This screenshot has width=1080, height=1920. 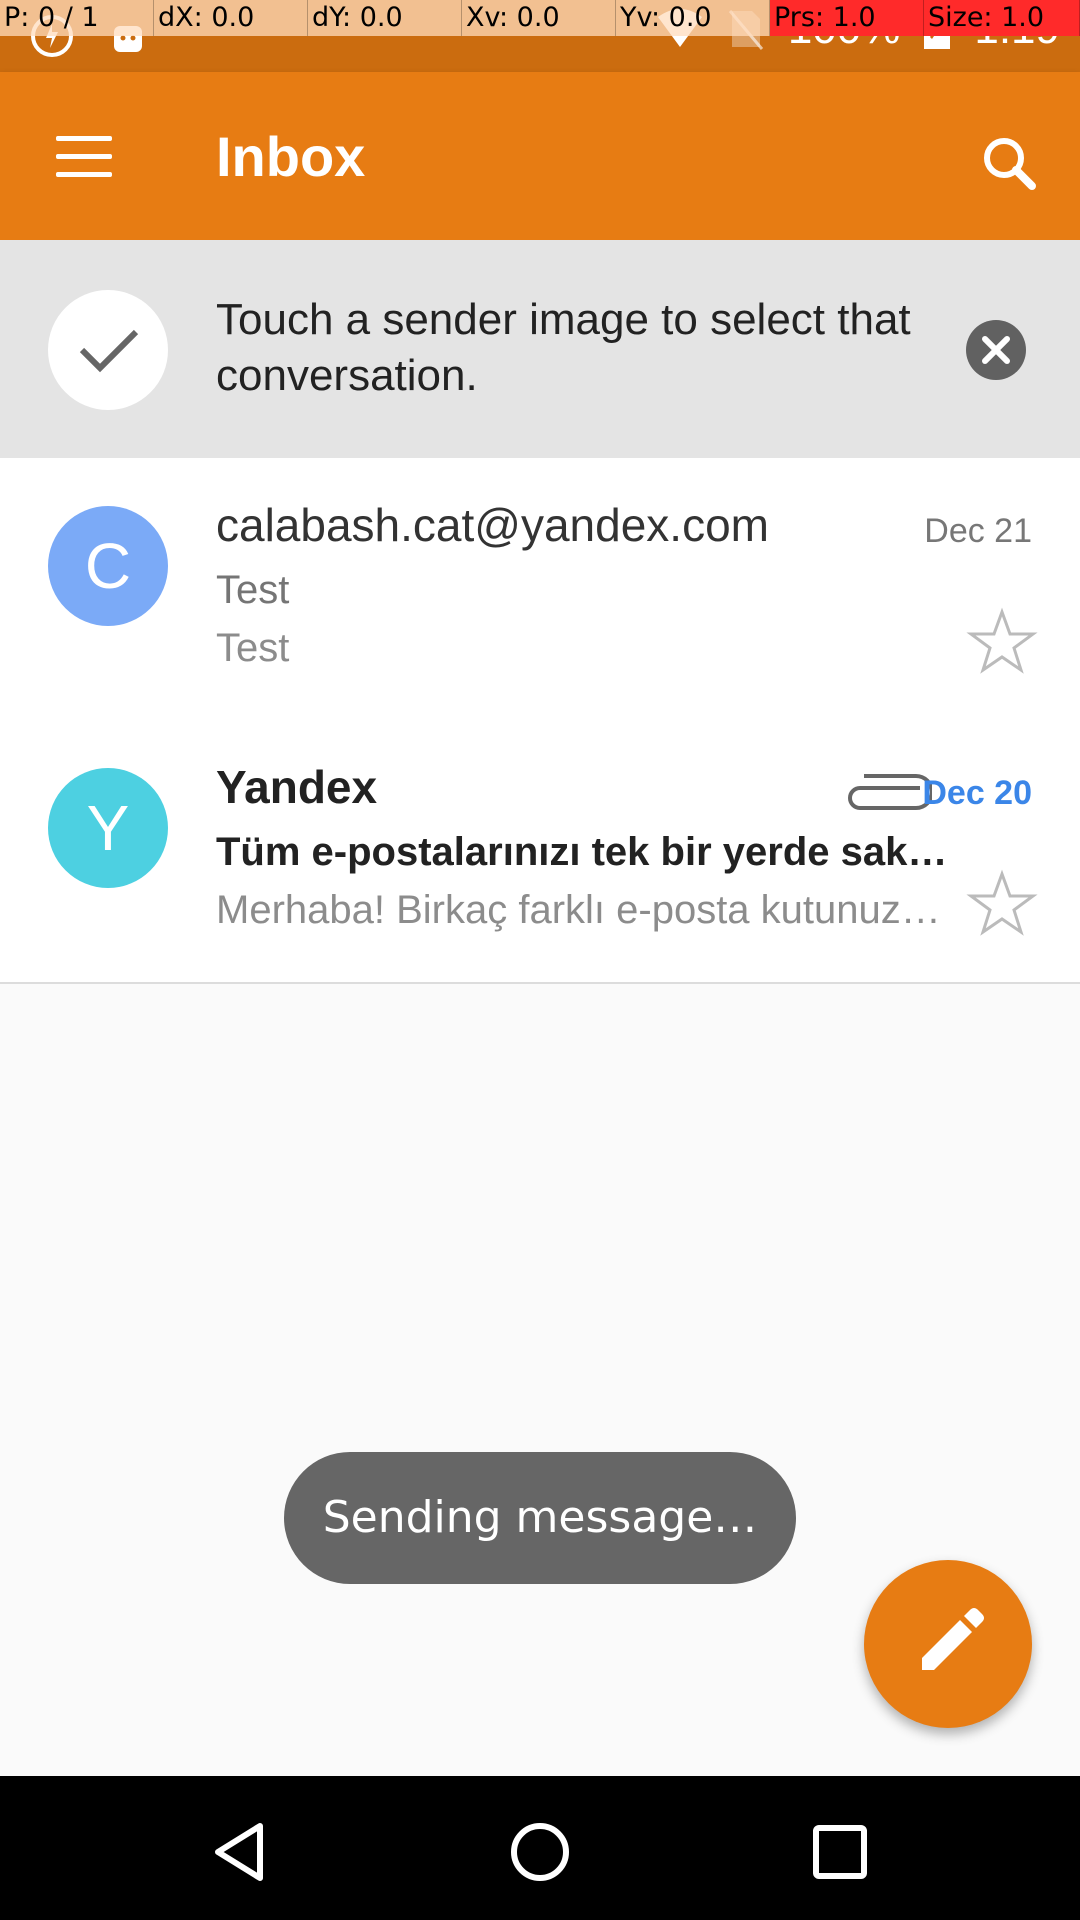 What do you see at coordinates (291, 156) in the screenshot?
I see `page-title: Inbox` at bounding box center [291, 156].